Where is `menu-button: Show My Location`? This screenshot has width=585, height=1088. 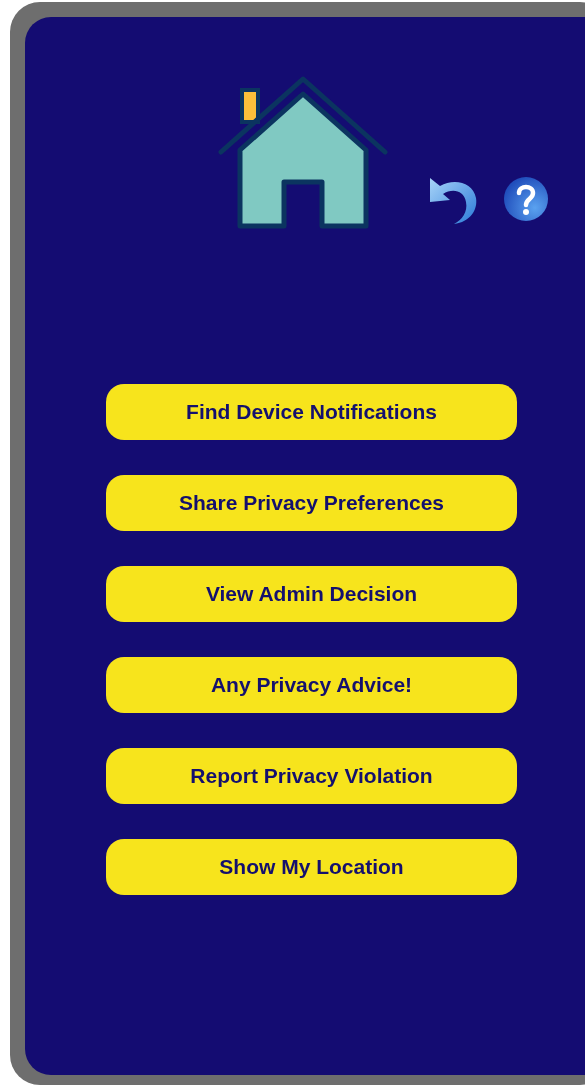 menu-button: Show My Location is located at coordinates (311, 867).